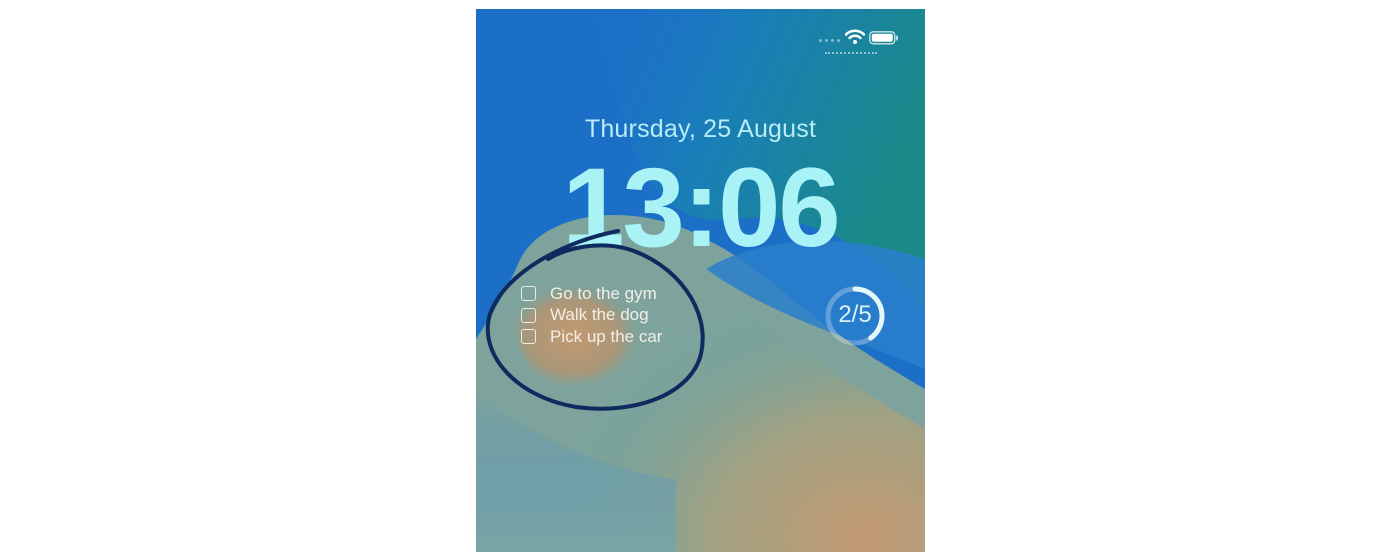 This screenshot has height=552, width=1400. What do you see at coordinates (599, 315) in the screenshot?
I see `reminder-label: Walk the dog` at bounding box center [599, 315].